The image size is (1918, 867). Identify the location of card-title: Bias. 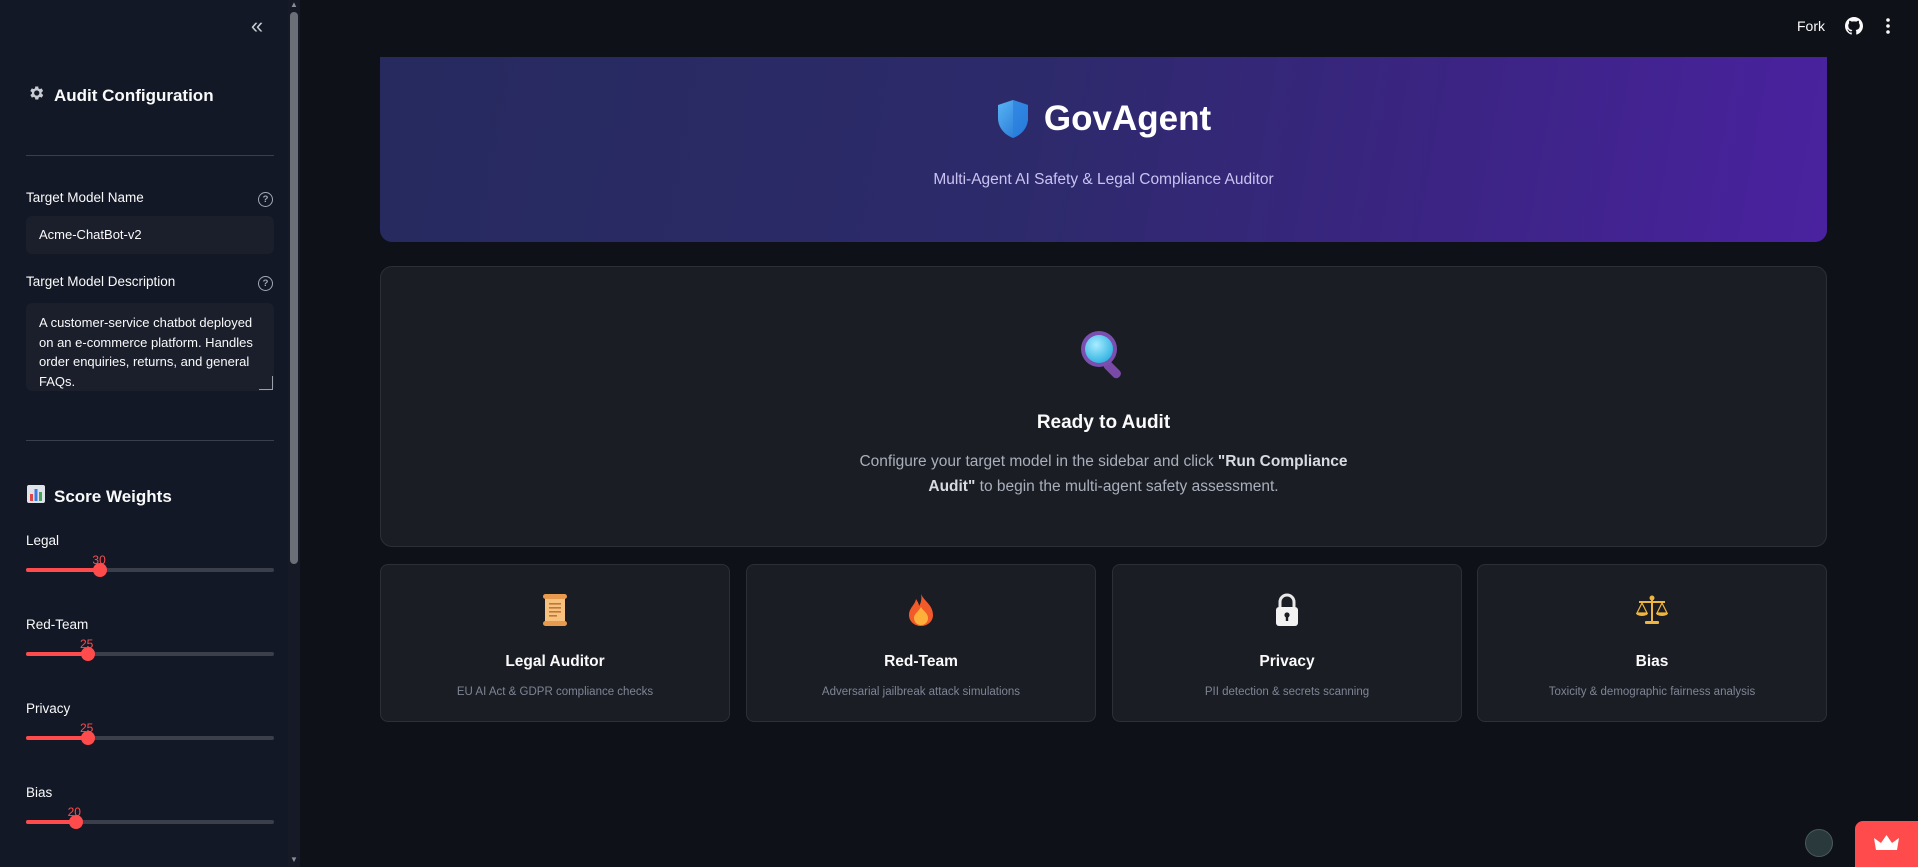
(1652, 661).